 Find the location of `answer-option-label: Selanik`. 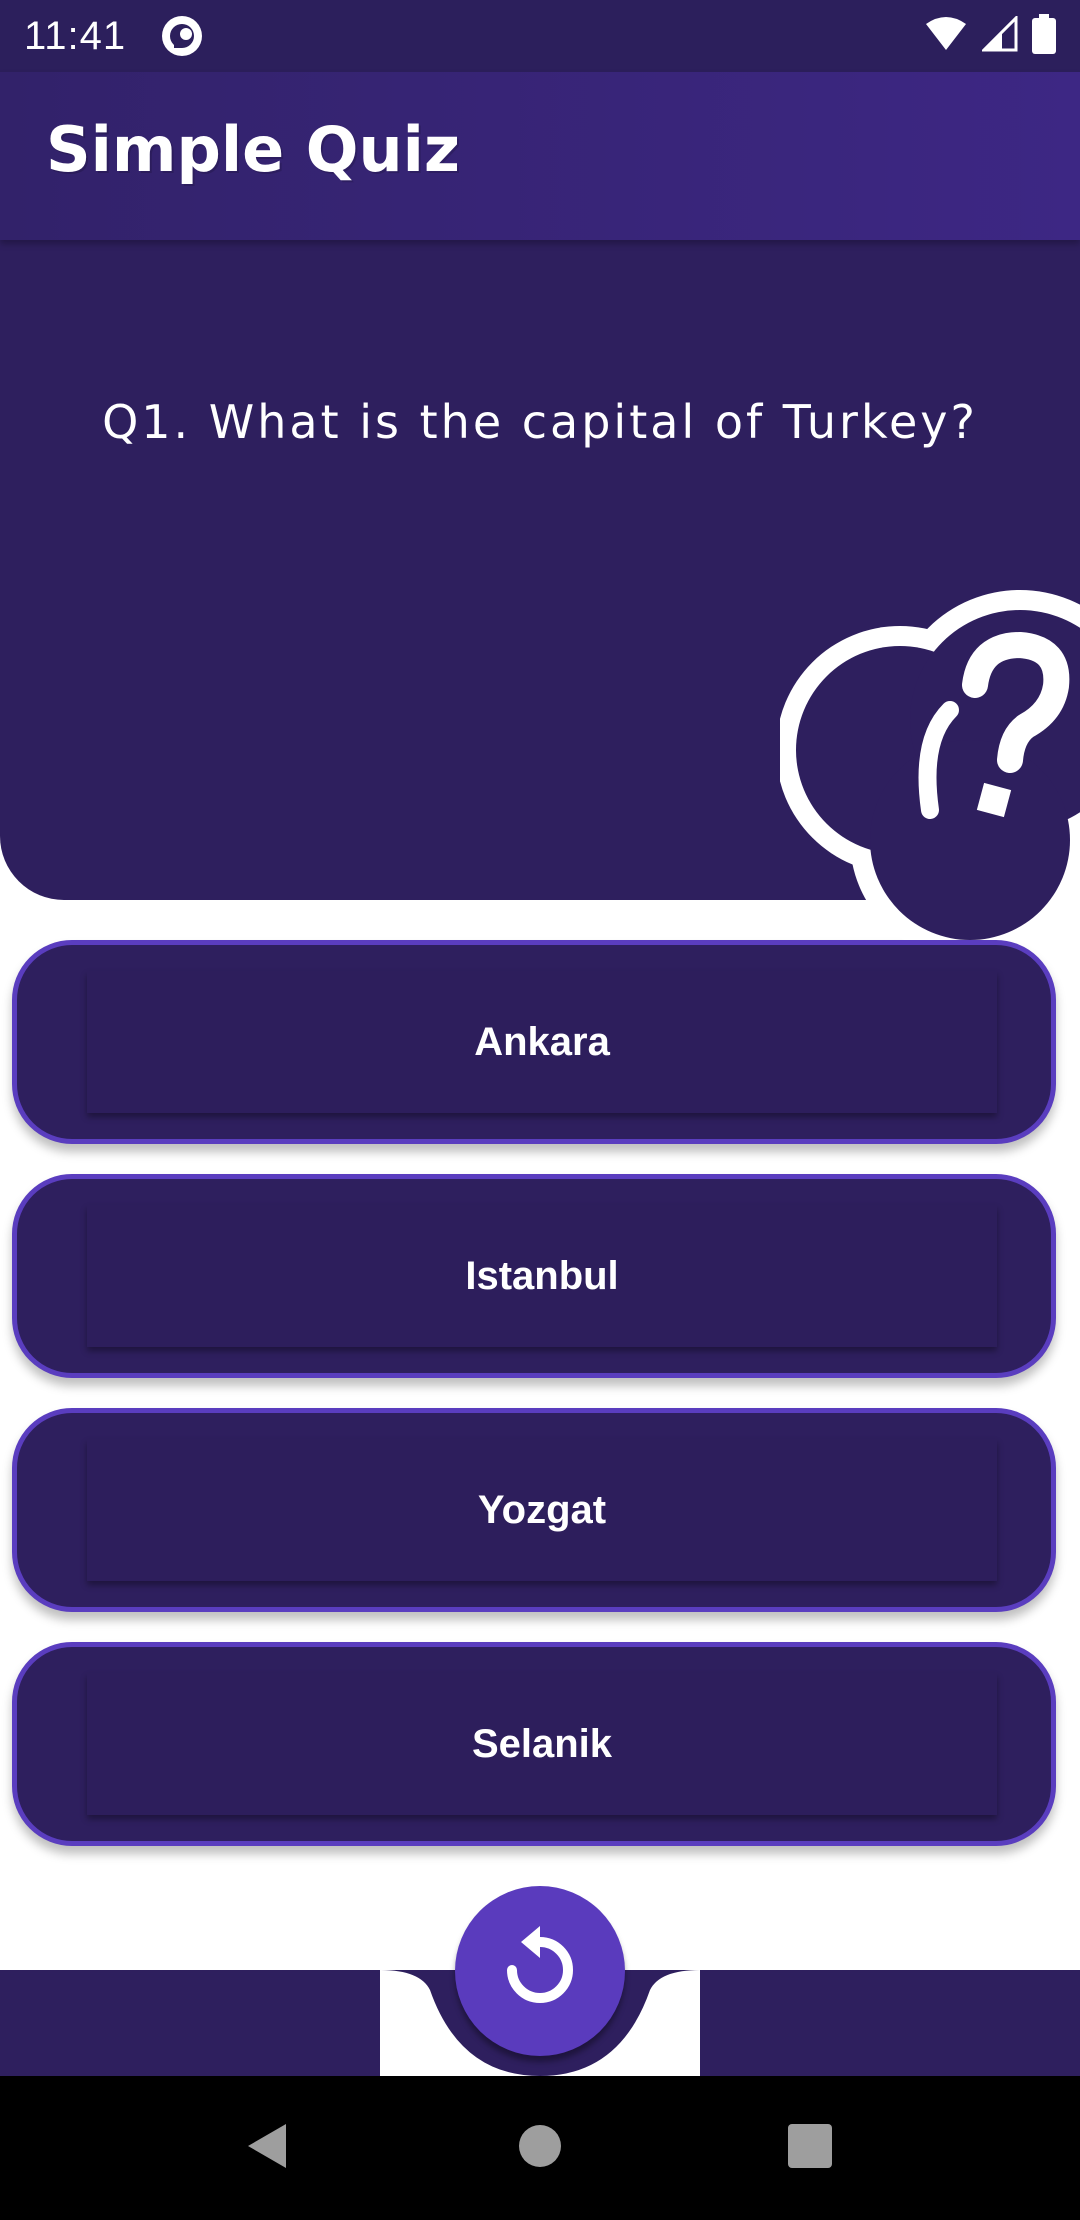

answer-option-label: Selanik is located at coordinates (542, 1744).